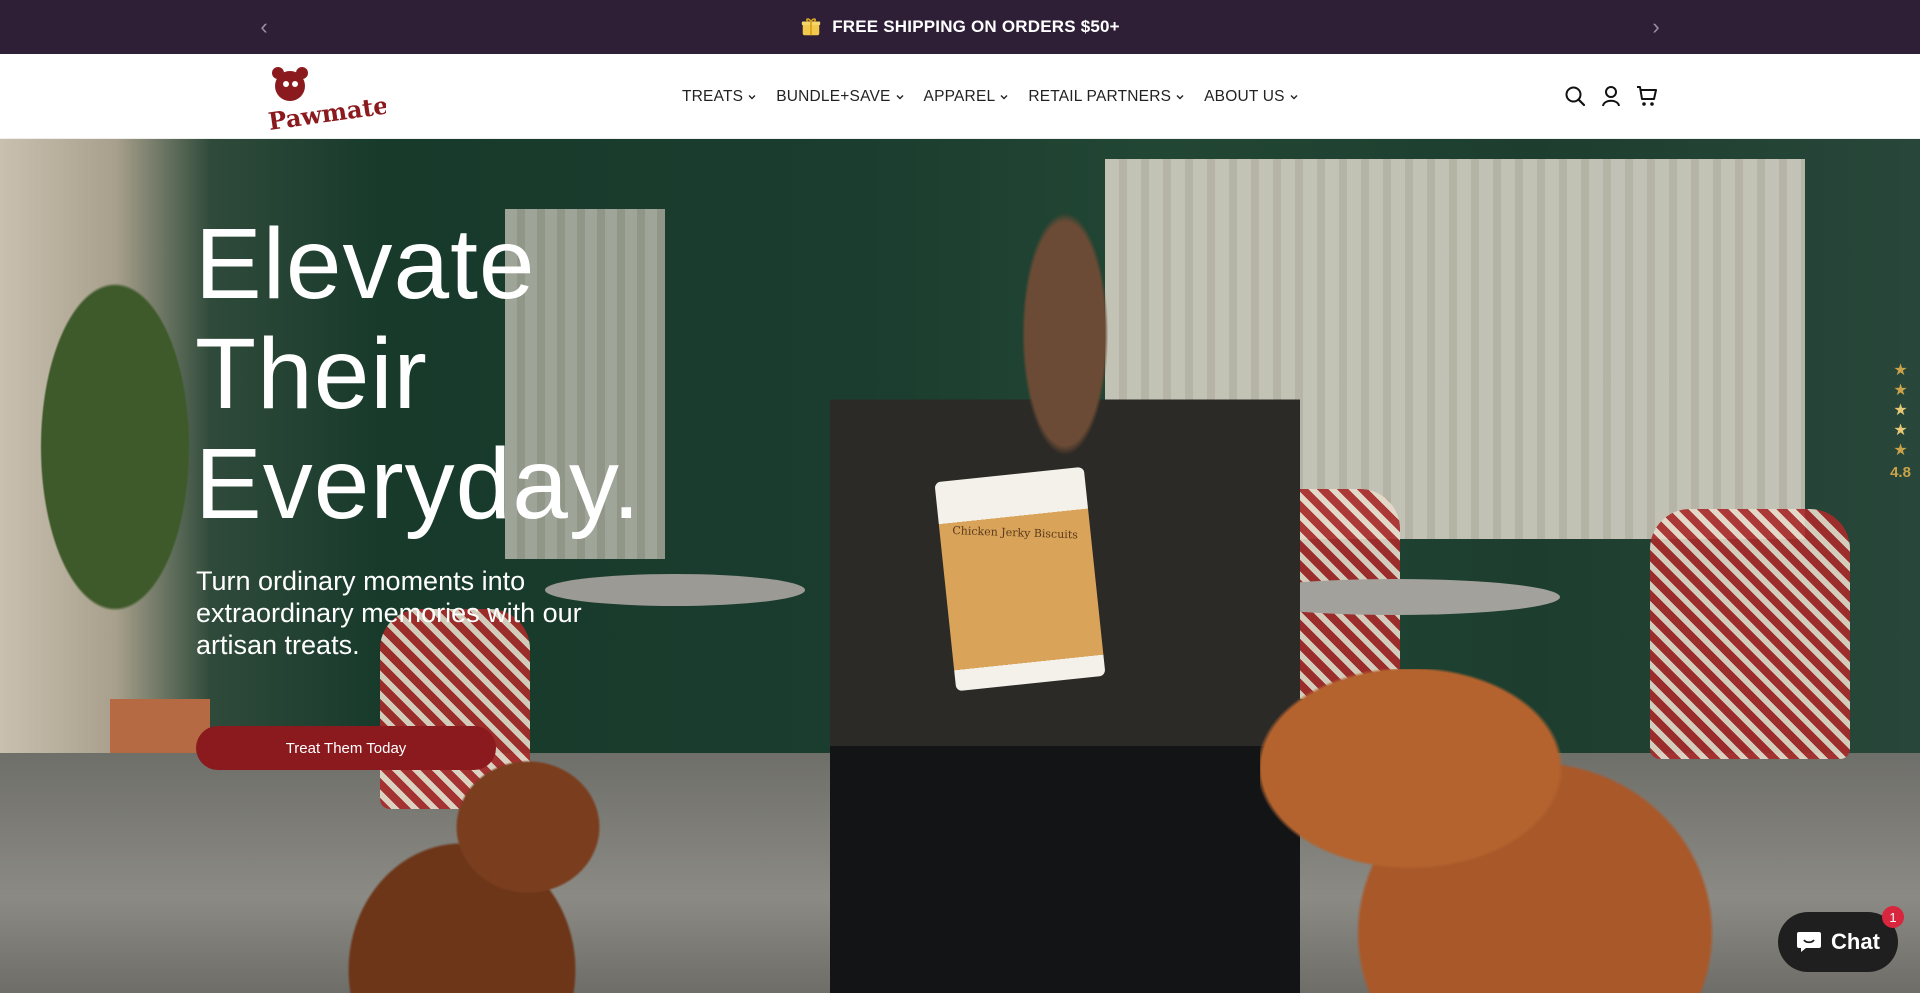 This screenshot has height=993, width=1920. I want to click on chevron-right-icon: ›, so click(1656, 27).